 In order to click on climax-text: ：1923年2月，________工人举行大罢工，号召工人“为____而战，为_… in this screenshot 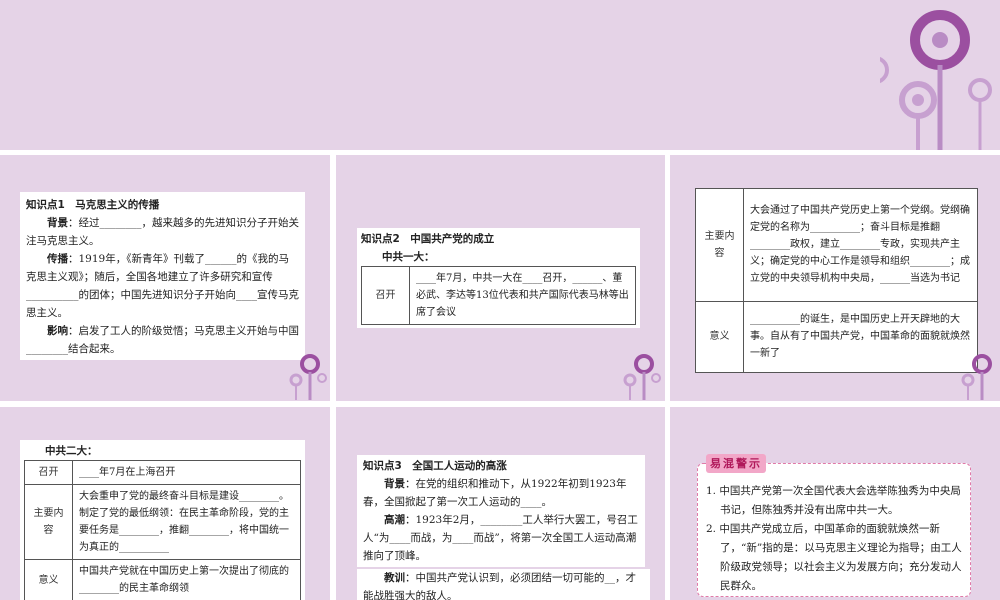, I will do `click(500, 538)`.